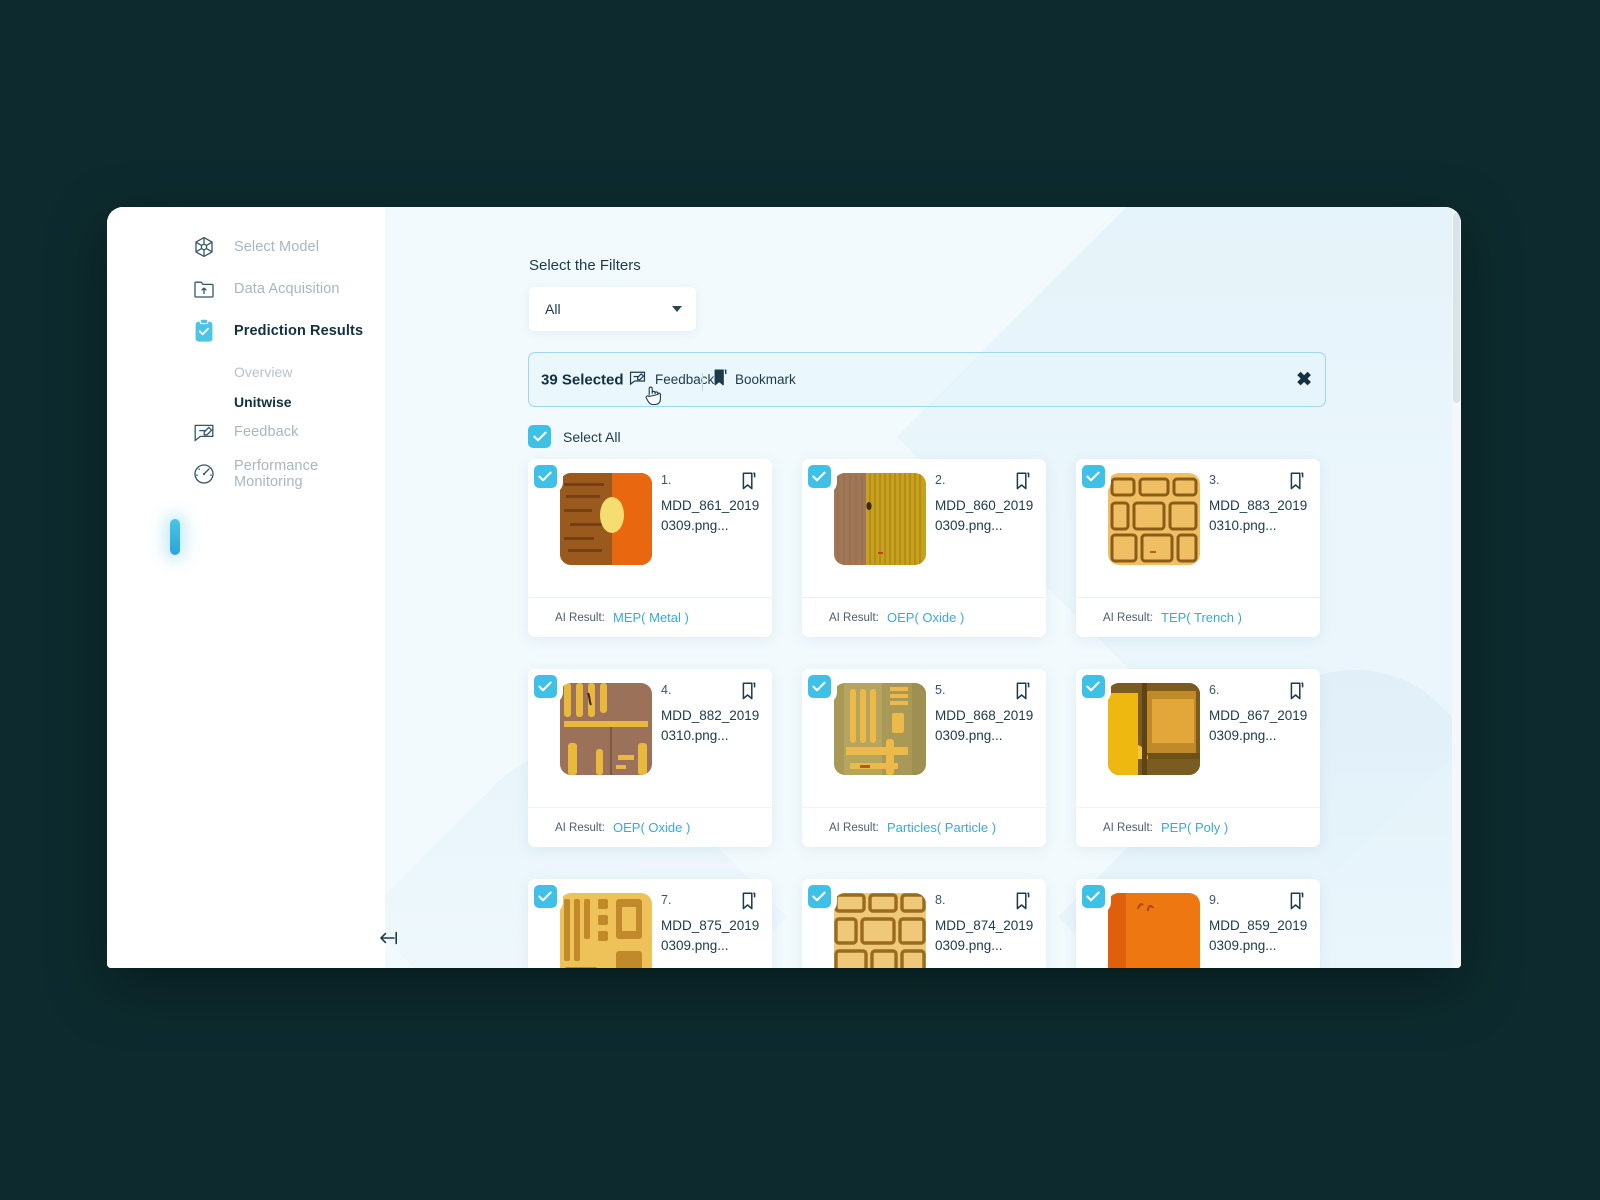 The image size is (1600, 1200). I want to click on action-divider, so click(702, 382).